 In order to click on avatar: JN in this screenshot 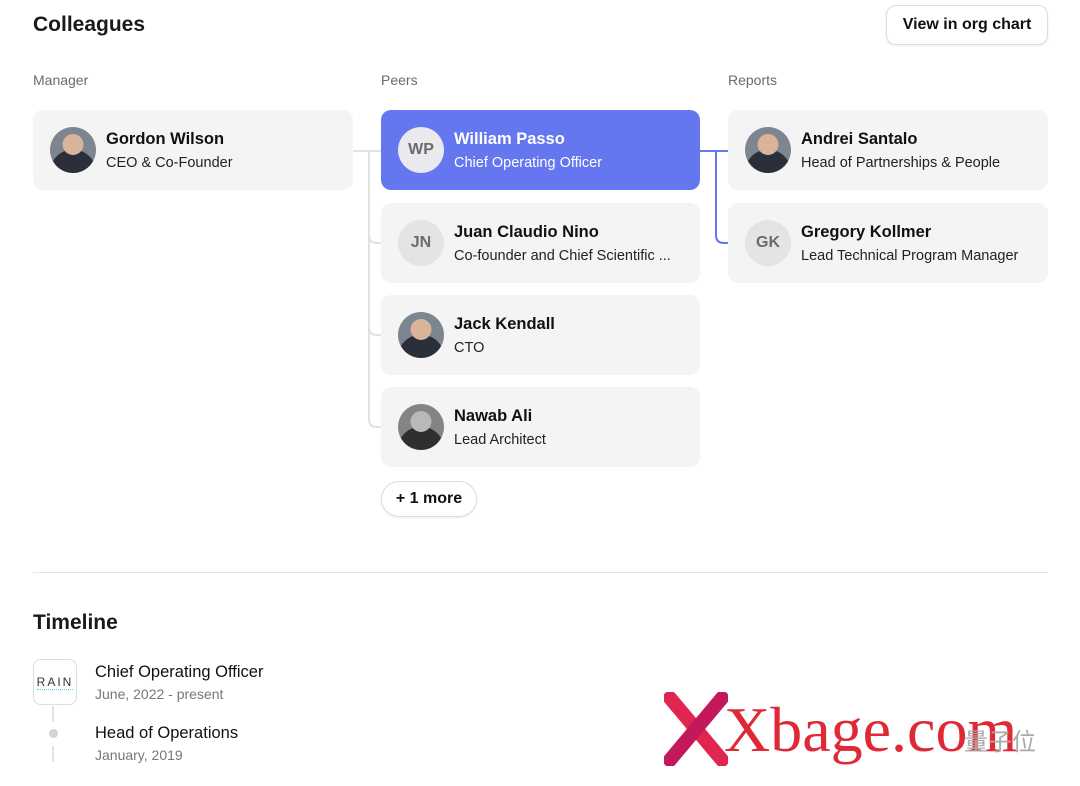, I will do `click(421, 243)`.